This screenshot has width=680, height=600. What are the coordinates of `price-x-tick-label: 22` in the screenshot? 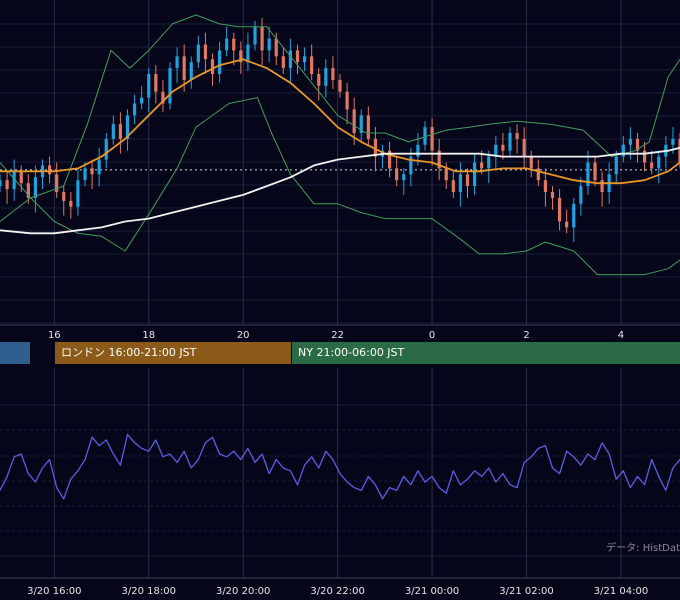 It's located at (337, 335).